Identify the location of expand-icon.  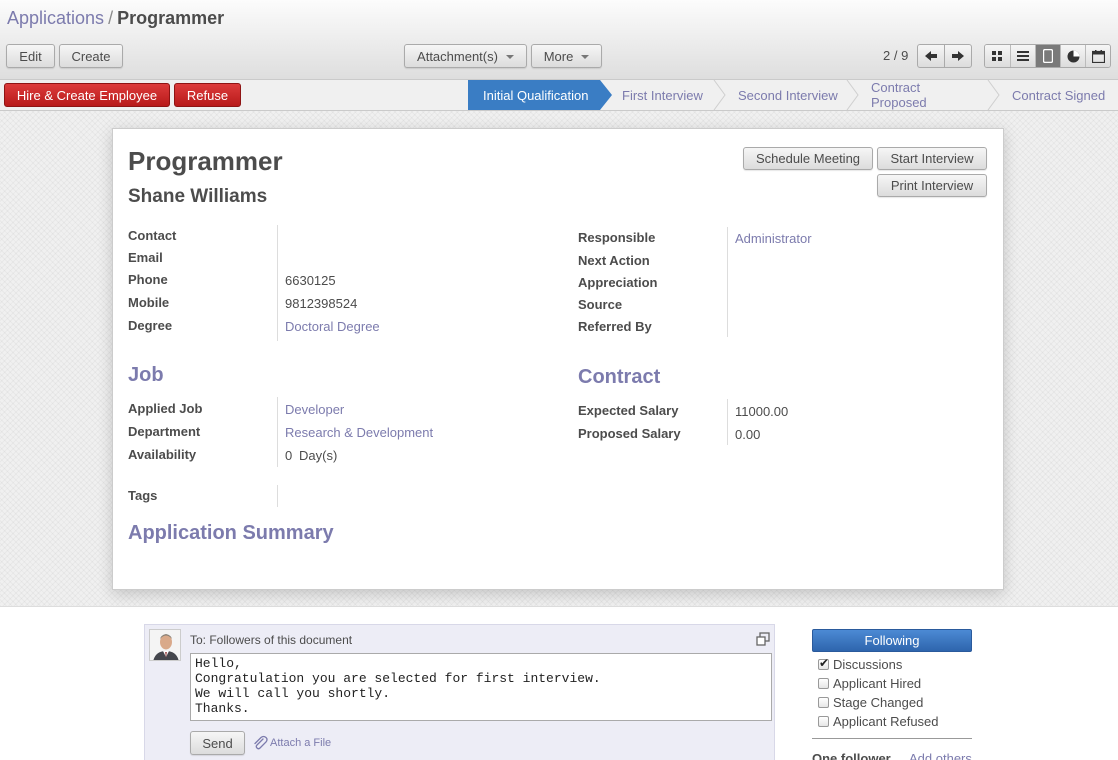
(763, 639).